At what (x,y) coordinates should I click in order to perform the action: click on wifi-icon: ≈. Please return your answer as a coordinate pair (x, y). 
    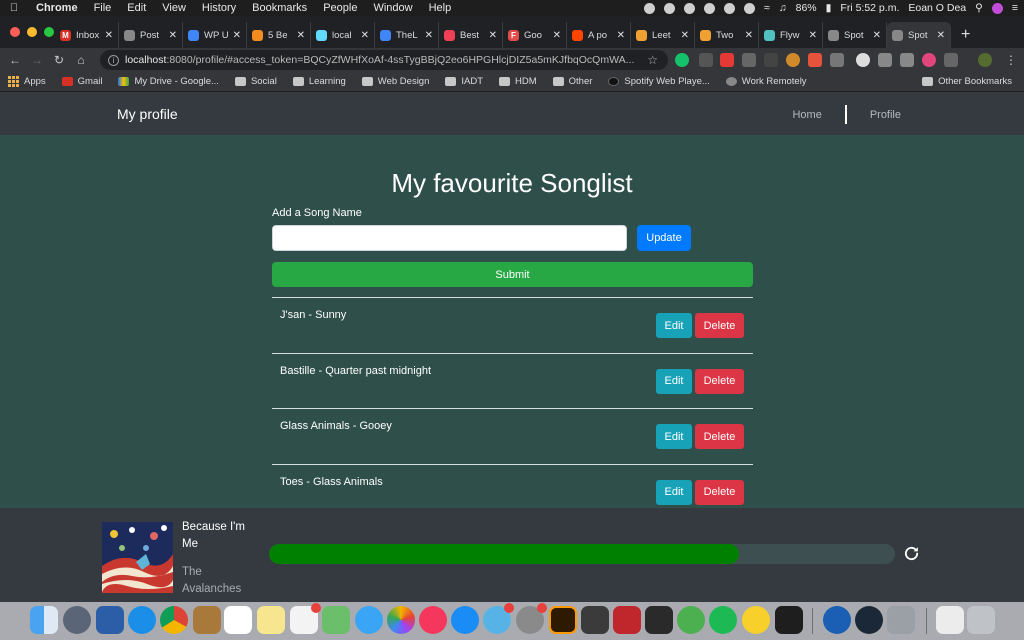
    Looking at the image, I should click on (767, 8).